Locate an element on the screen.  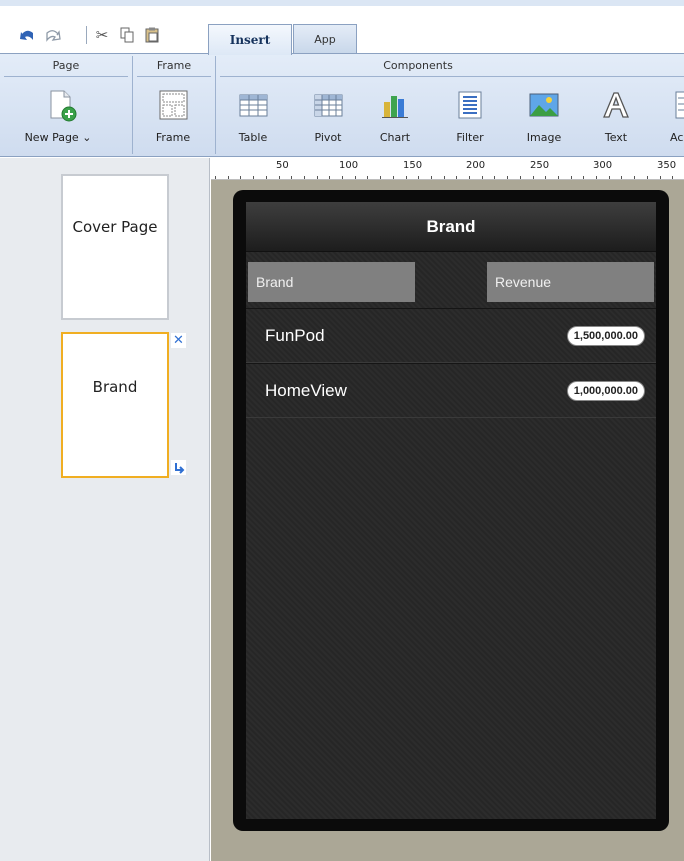
column-header-brand: Brand is located at coordinates (331, 282).